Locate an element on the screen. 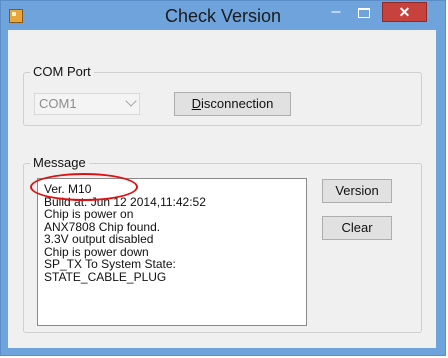 Image resolution: width=448 pixels, height=358 pixels. version-button: Version is located at coordinates (357, 191).